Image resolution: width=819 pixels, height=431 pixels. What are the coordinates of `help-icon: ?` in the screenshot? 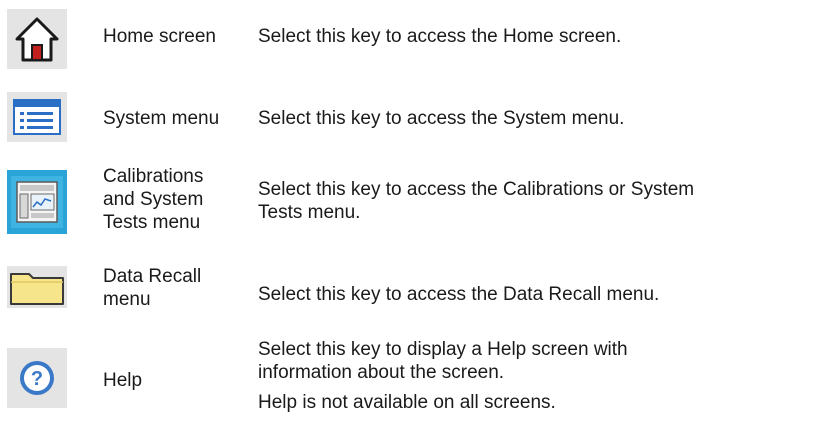 It's located at (37, 378).